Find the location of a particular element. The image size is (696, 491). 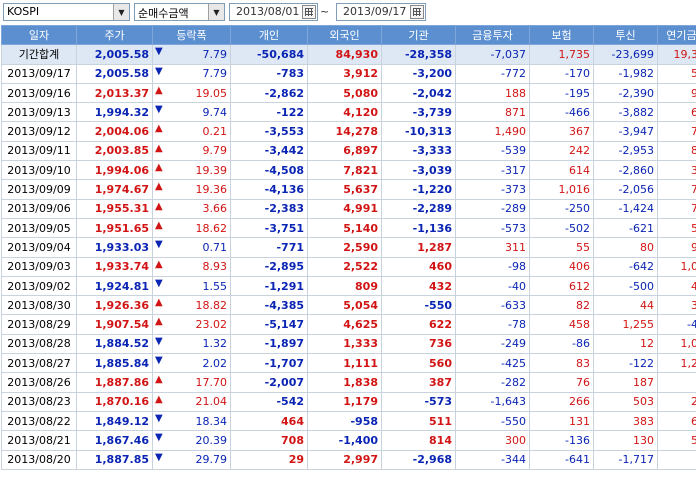

institution-cell: -573 is located at coordinates (418, 401).